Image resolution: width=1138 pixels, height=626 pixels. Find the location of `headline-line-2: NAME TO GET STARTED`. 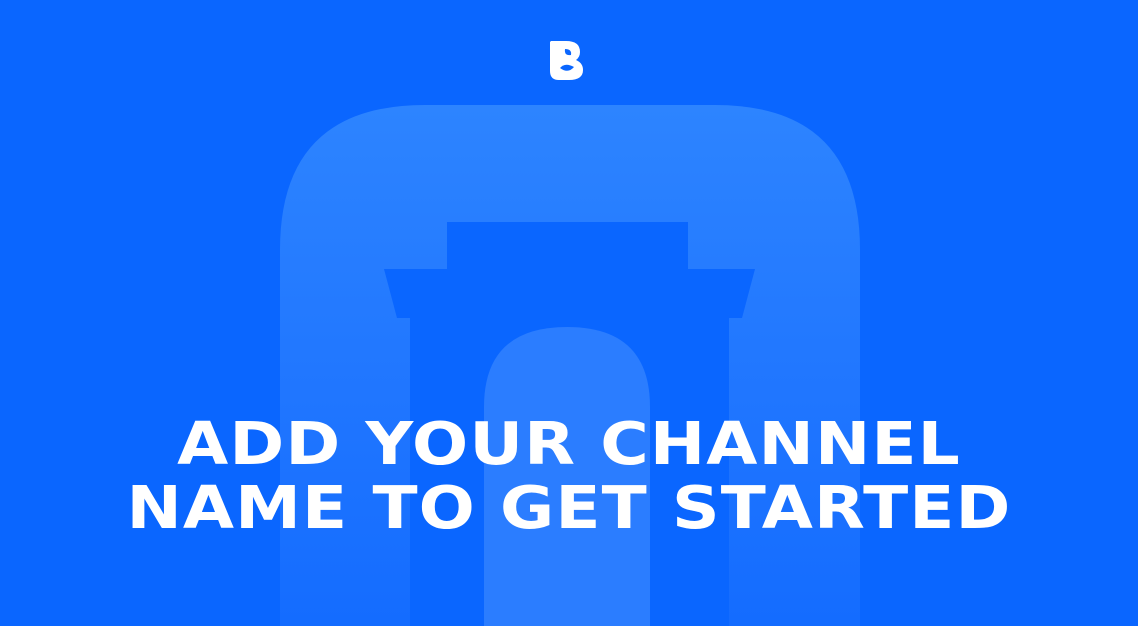

headline-line-2: NAME TO GET STARTED is located at coordinates (569, 507).